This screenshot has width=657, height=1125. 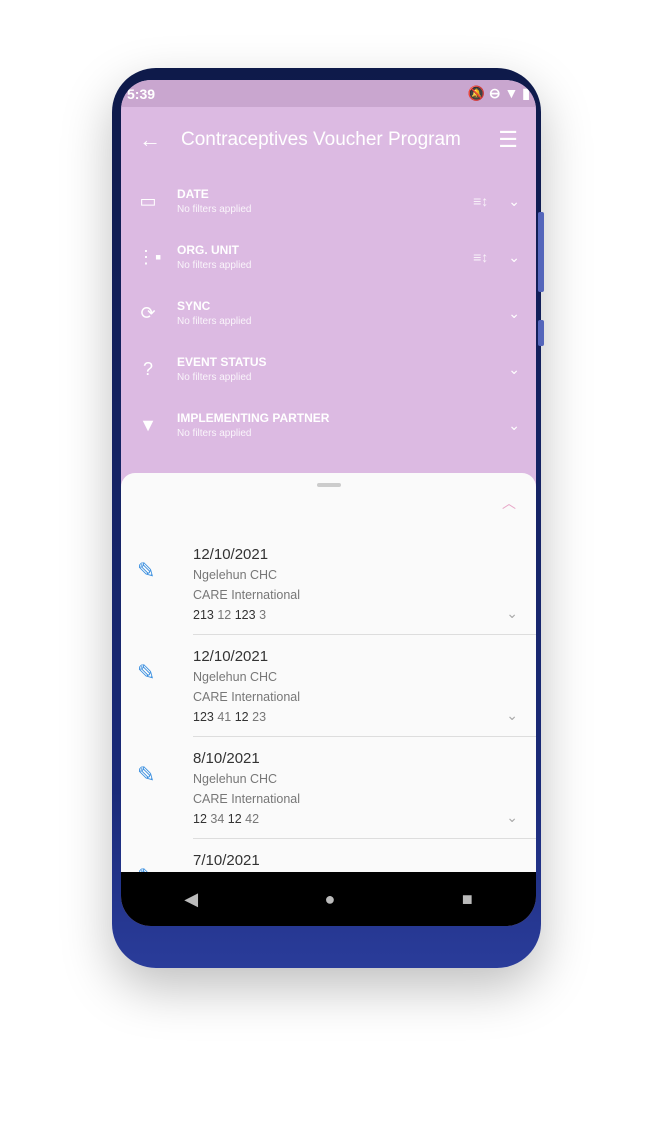 What do you see at coordinates (252, 819) in the screenshot?
I see `value: 42` at bounding box center [252, 819].